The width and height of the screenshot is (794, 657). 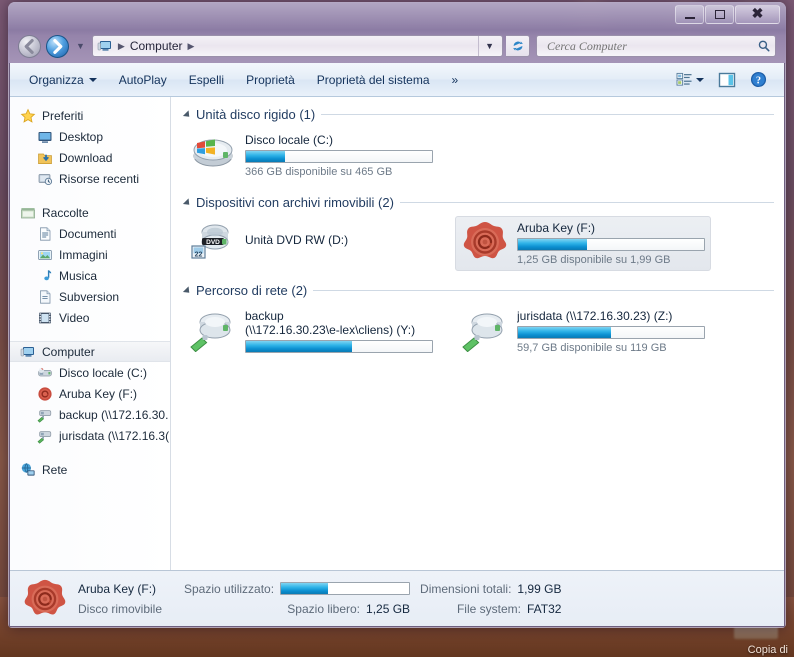 I want to click on details-free-label: Spazio libero:, so click(x=324, y=608).